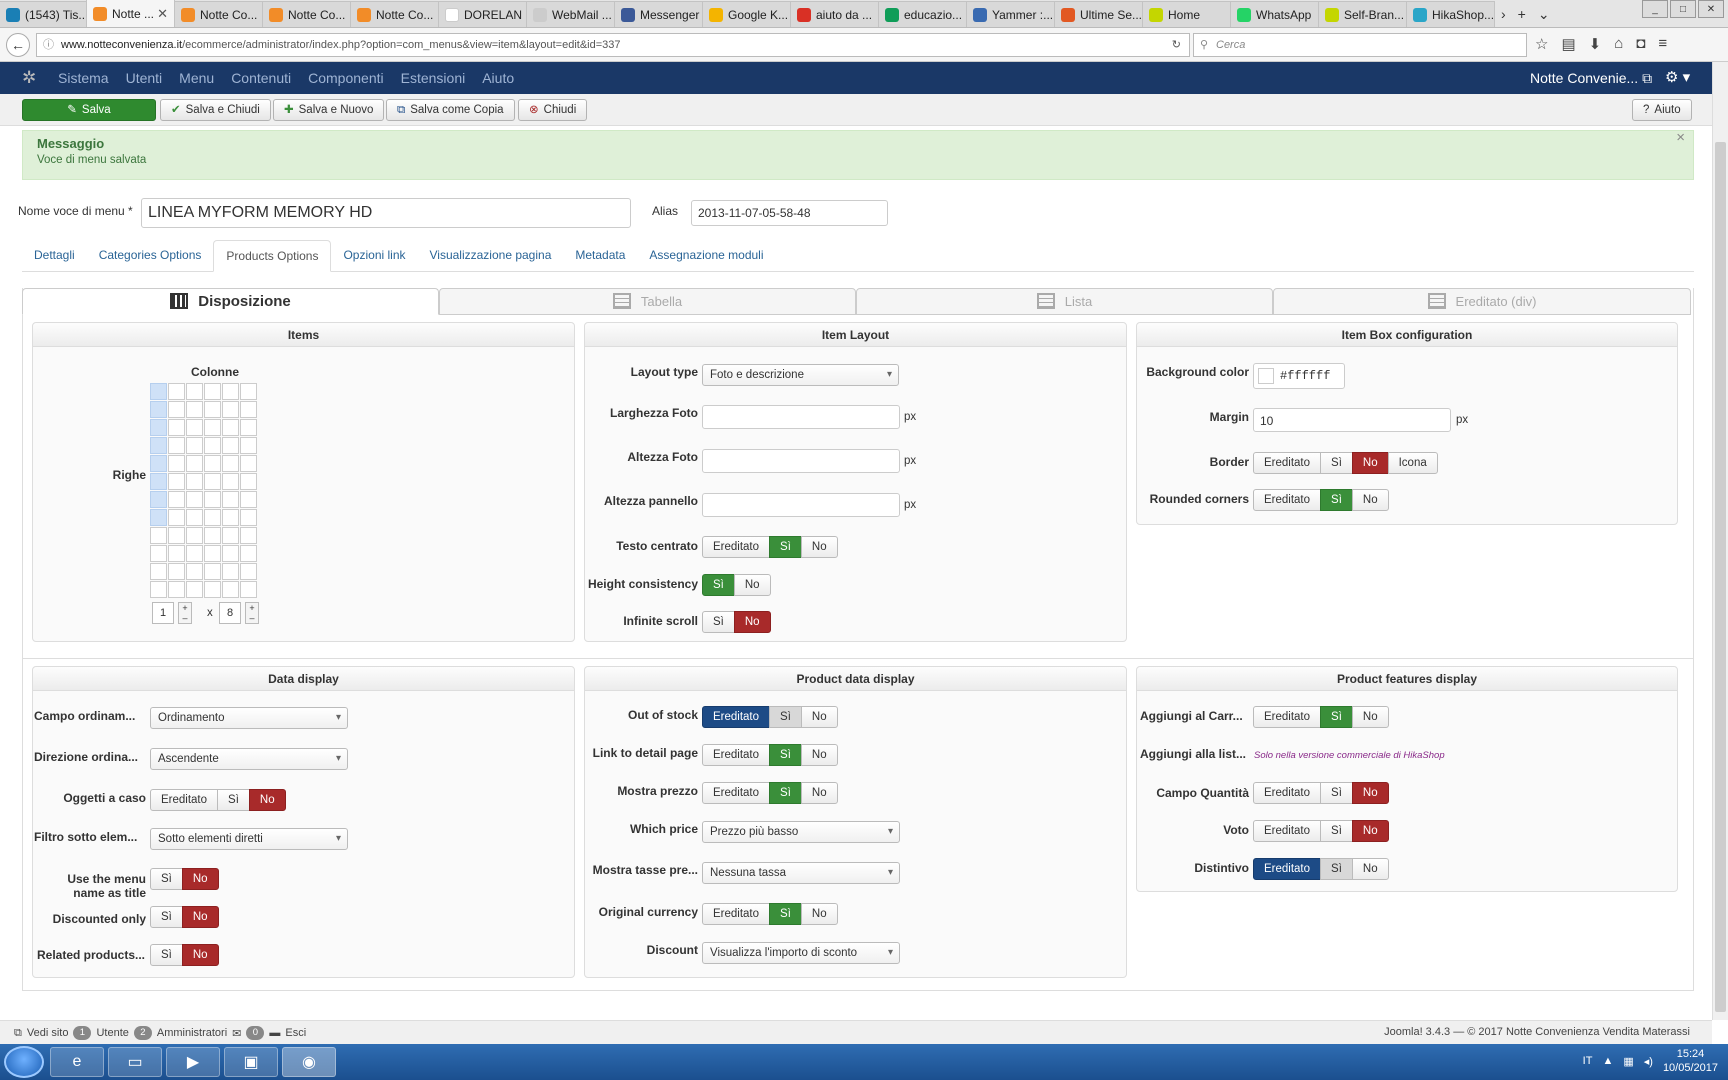  Describe the element at coordinates (801, 505) in the screenshot. I see `panel-height-input` at that location.